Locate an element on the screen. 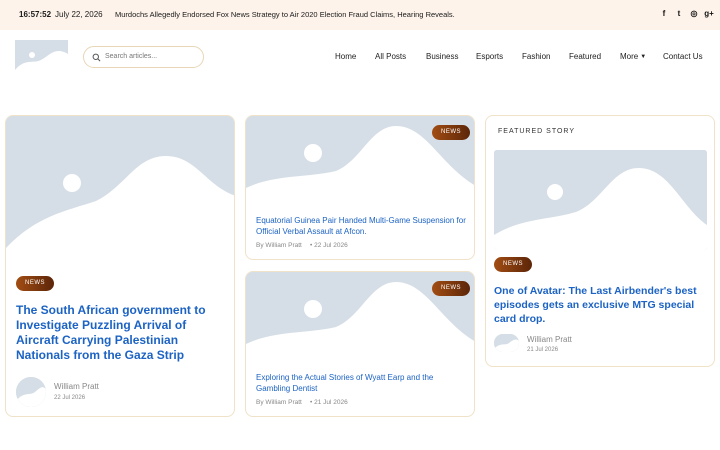  publish-date: 21 Jul 2026 is located at coordinates (543, 350).